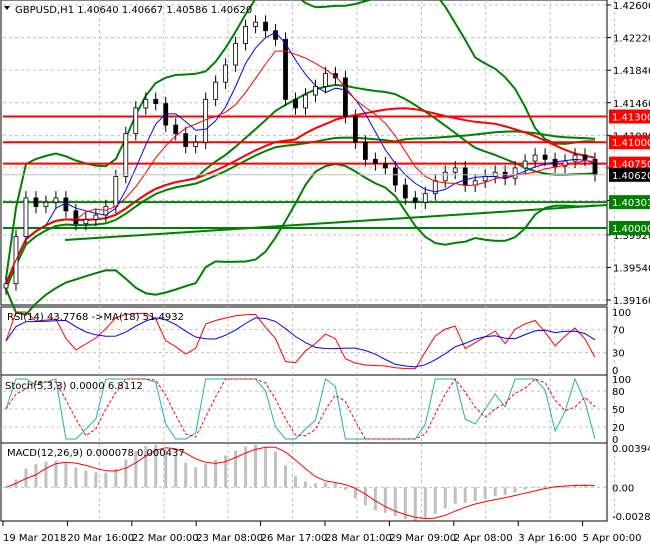  Describe the element at coordinates (631, 104) in the screenshot. I see `price-axis-label: 1.41460` at that location.